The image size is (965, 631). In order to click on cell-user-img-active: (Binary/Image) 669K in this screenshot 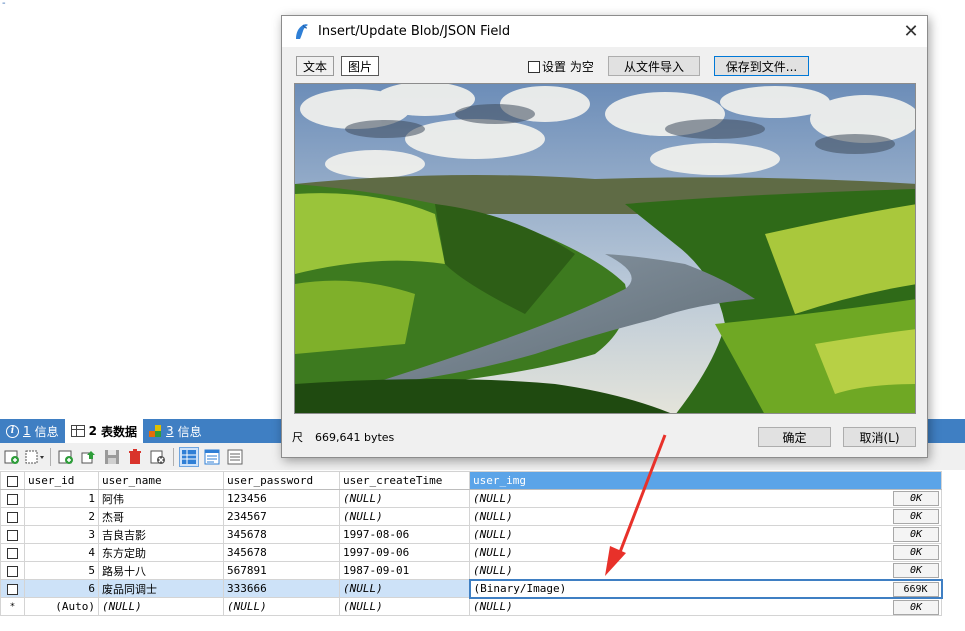, I will do `click(705, 588)`.